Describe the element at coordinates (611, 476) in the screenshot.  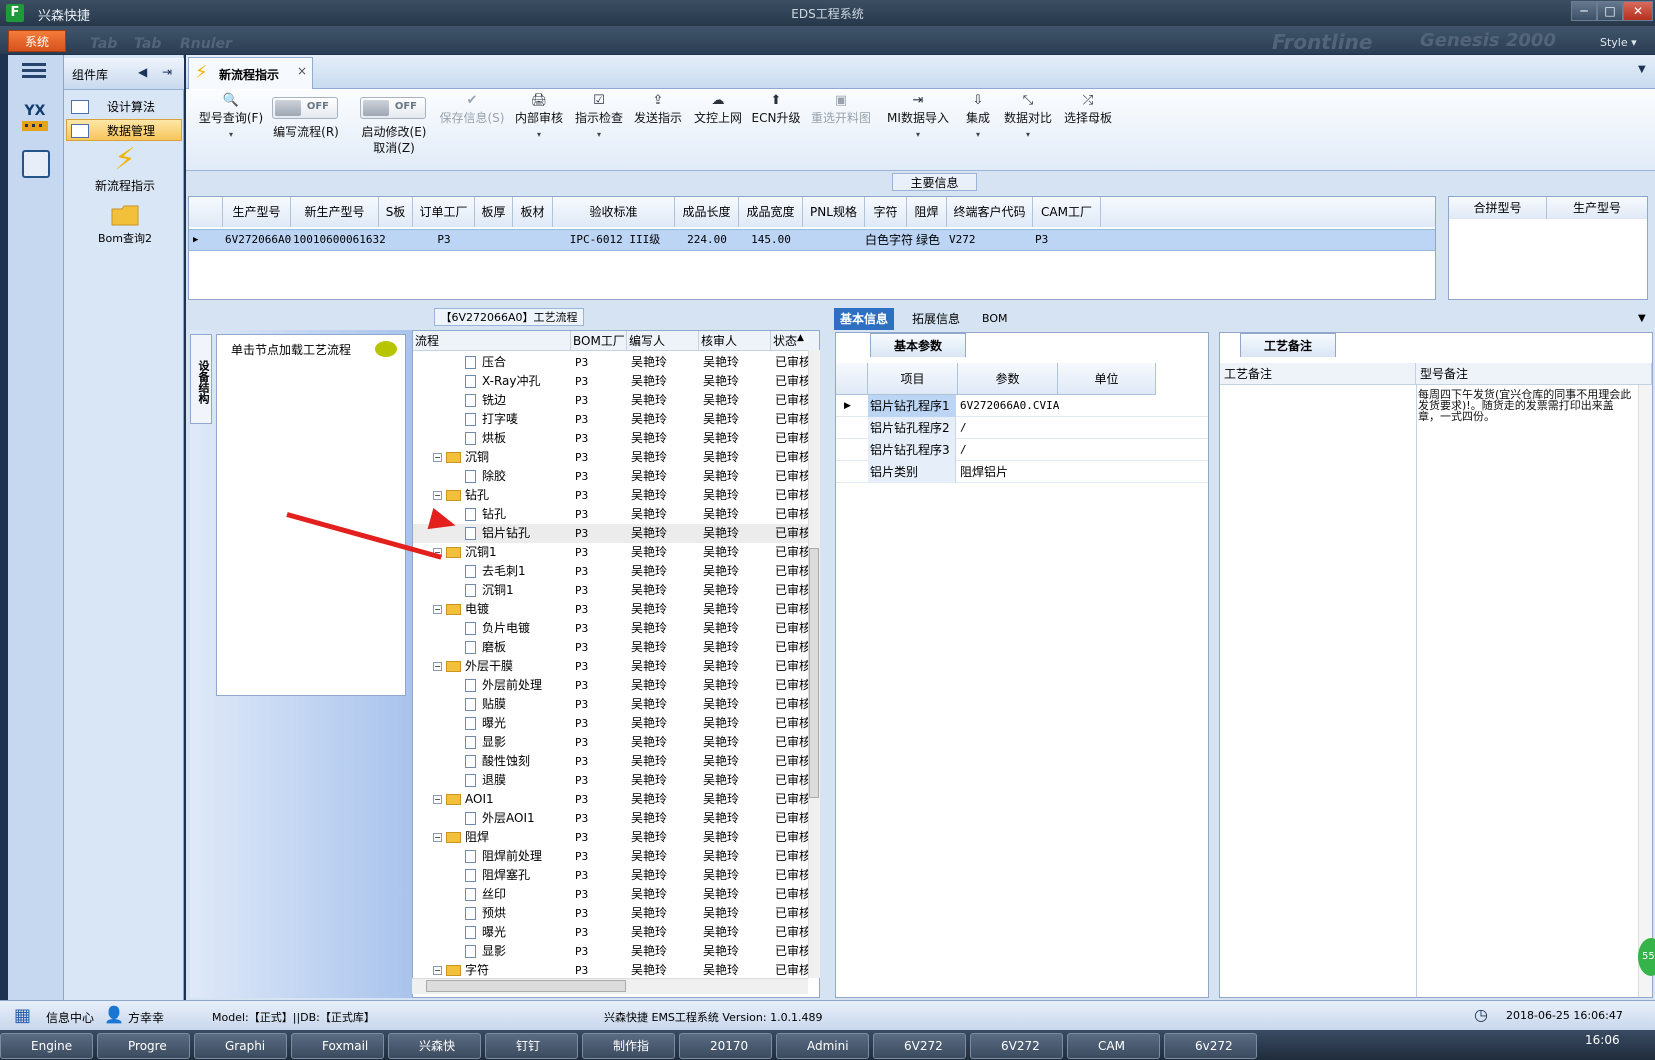
I see `tree-row: 除胶 P3 吴艳玲 吴艳玲 已审核` at that location.